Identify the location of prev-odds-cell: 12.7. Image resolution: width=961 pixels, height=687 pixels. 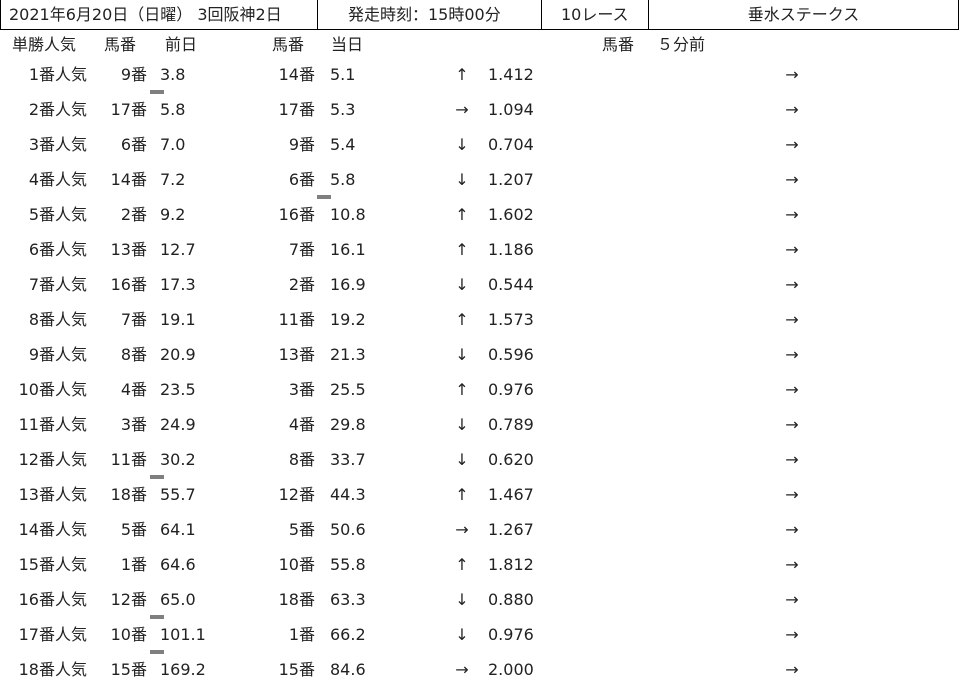
(178, 249).